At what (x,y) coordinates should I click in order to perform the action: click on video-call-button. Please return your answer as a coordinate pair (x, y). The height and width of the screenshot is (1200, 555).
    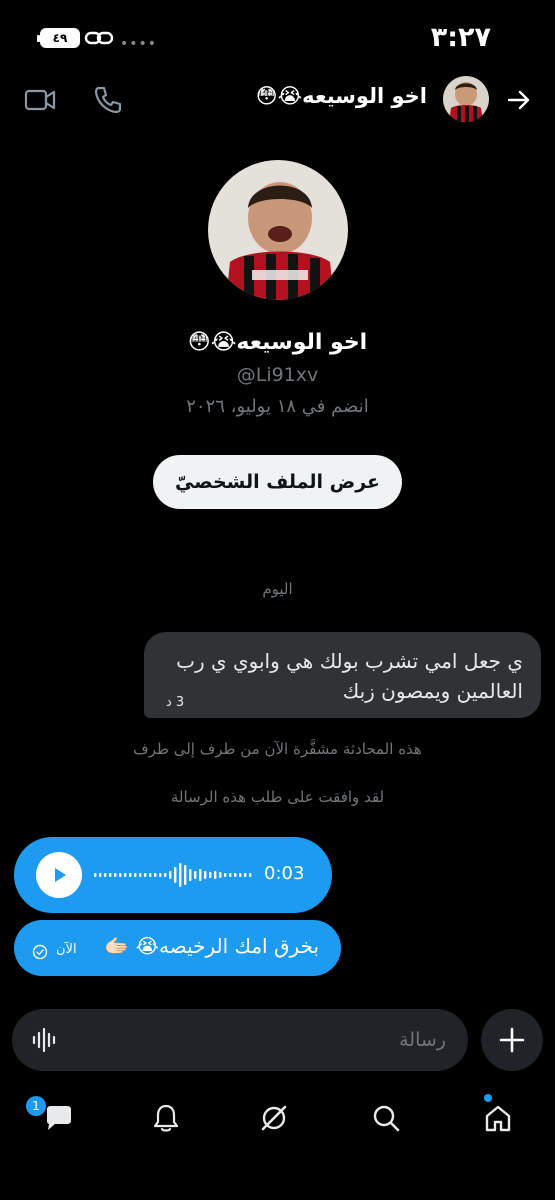
    Looking at the image, I should click on (40, 100).